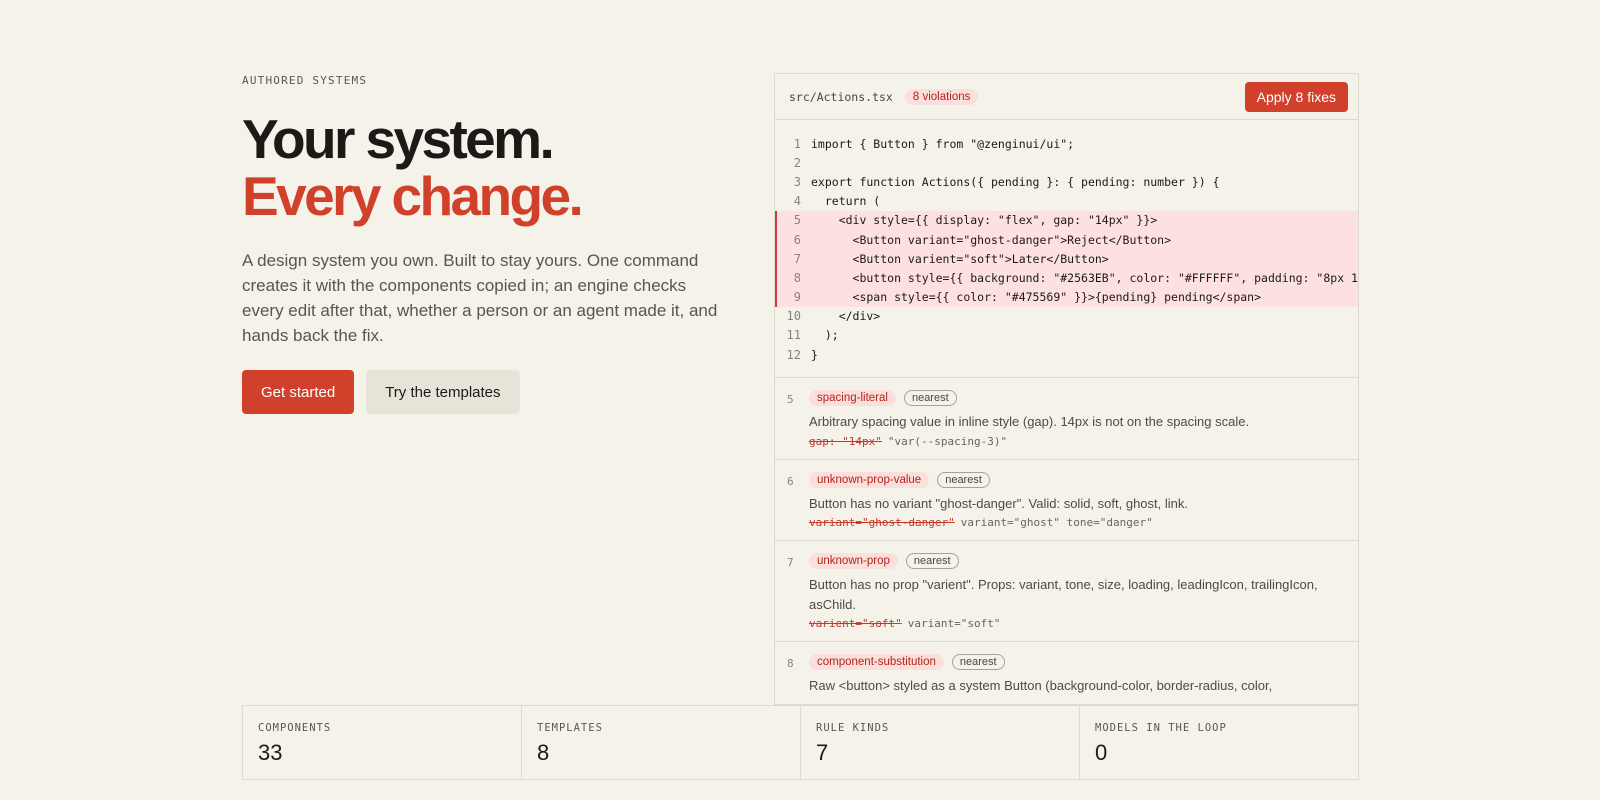 The image size is (1600, 800). What do you see at coordinates (413, 196) in the screenshot?
I see `headline-line-2: Every change.` at bounding box center [413, 196].